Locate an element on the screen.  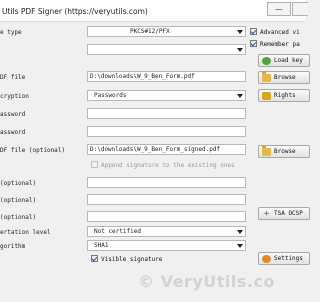
output-file-field: D:\downloads\W_9_Ben_Form_signed.pdf is located at coordinates (166, 149).